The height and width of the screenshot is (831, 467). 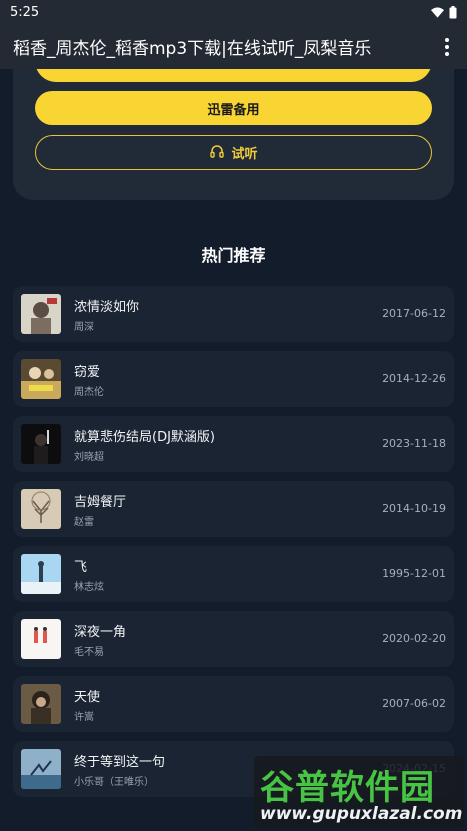 What do you see at coordinates (347, 788) in the screenshot?
I see `watermark-title: 谷普软件园` at bounding box center [347, 788].